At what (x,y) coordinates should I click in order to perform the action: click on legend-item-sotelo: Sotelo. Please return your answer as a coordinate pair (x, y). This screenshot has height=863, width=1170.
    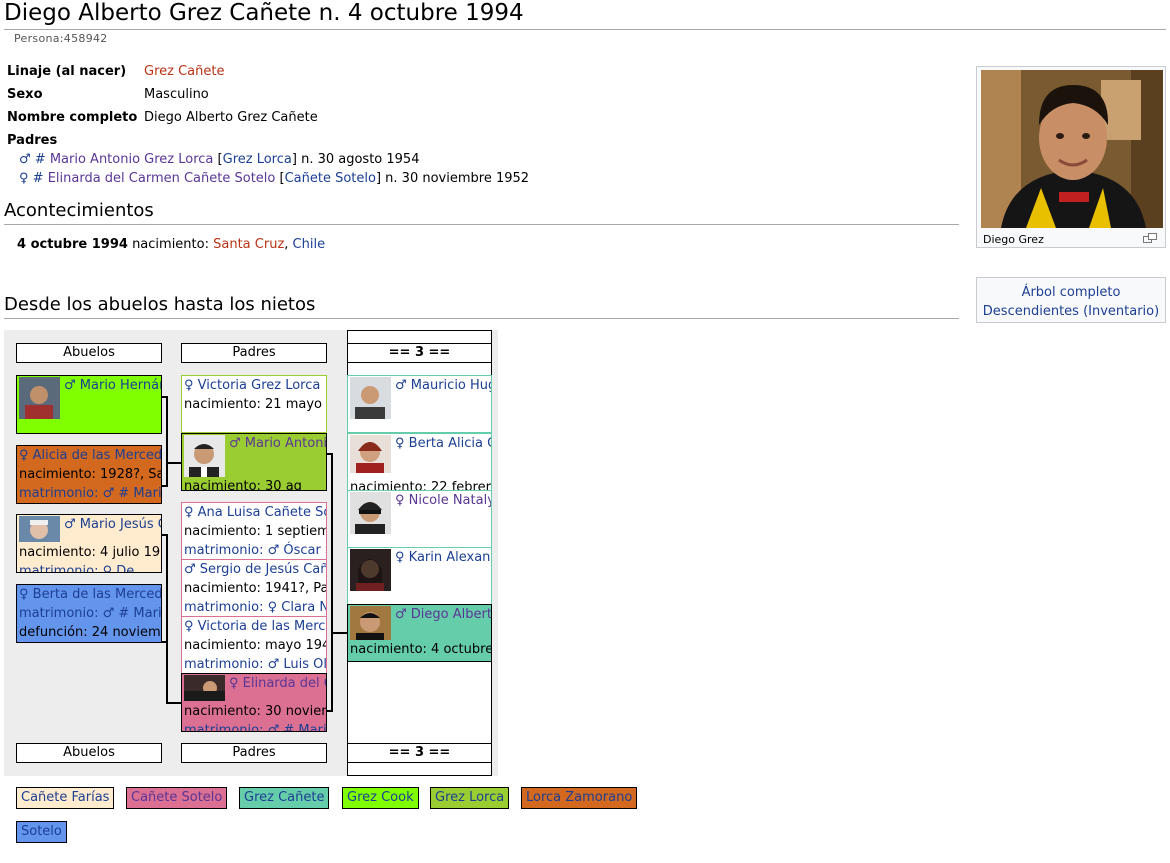
    Looking at the image, I should click on (41, 832).